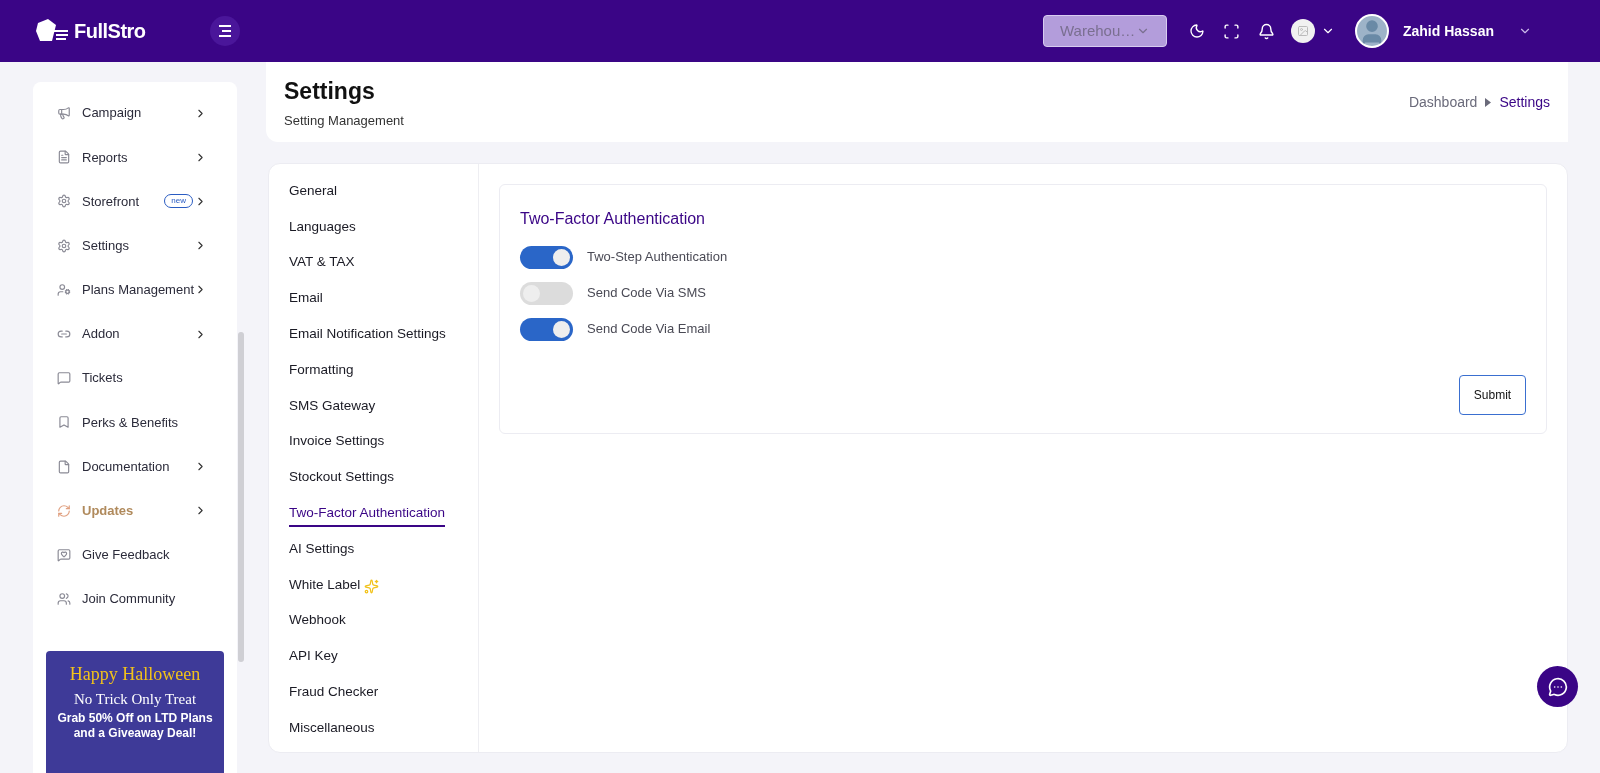  Describe the element at coordinates (135, 157) in the screenshot. I see `sidebar-item: Reports` at that location.